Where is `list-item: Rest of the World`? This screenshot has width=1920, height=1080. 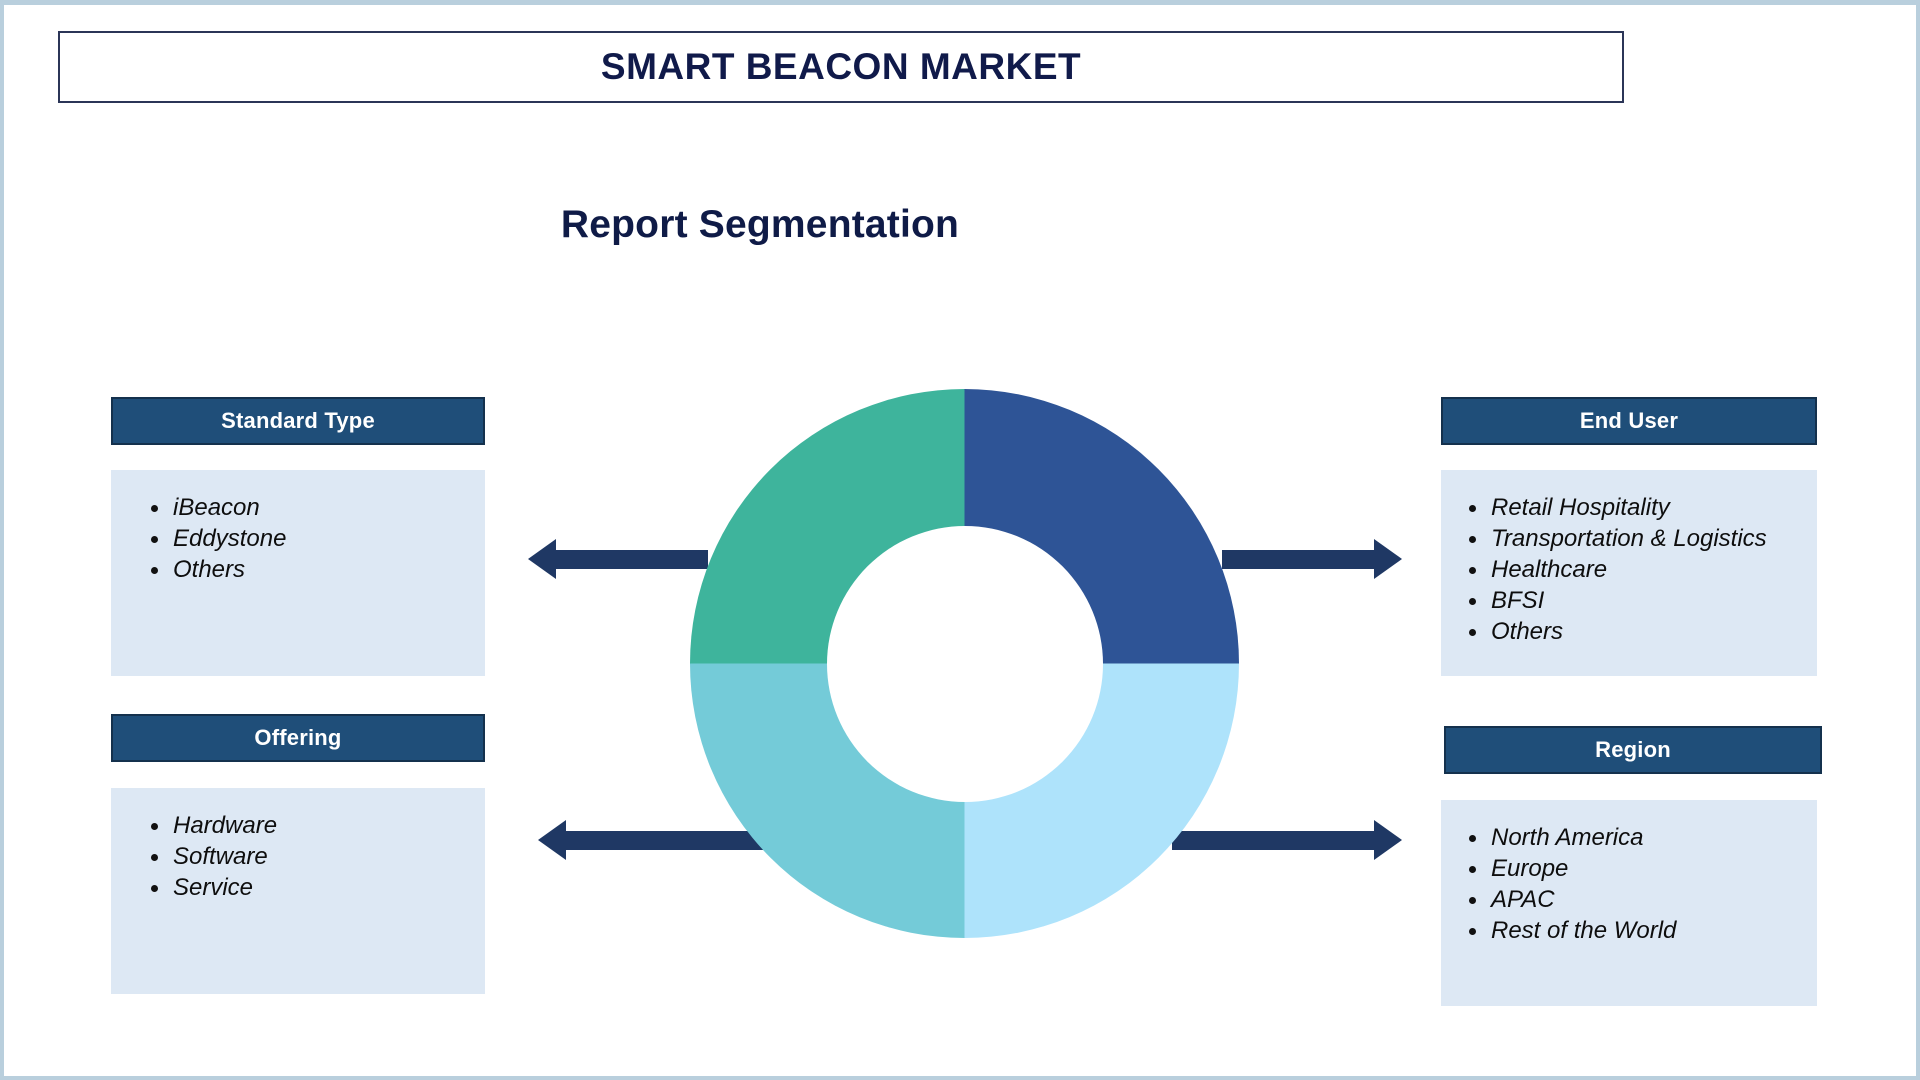
list-item: Rest of the World is located at coordinates (1640, 930).